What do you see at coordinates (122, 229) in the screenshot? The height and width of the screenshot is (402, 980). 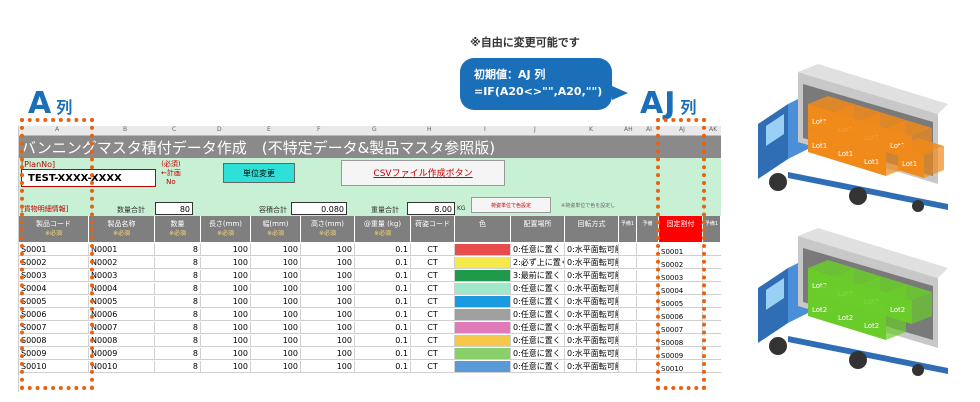 I see `column-header: 製品名称 ※必須` at bounding box center [122, 229].